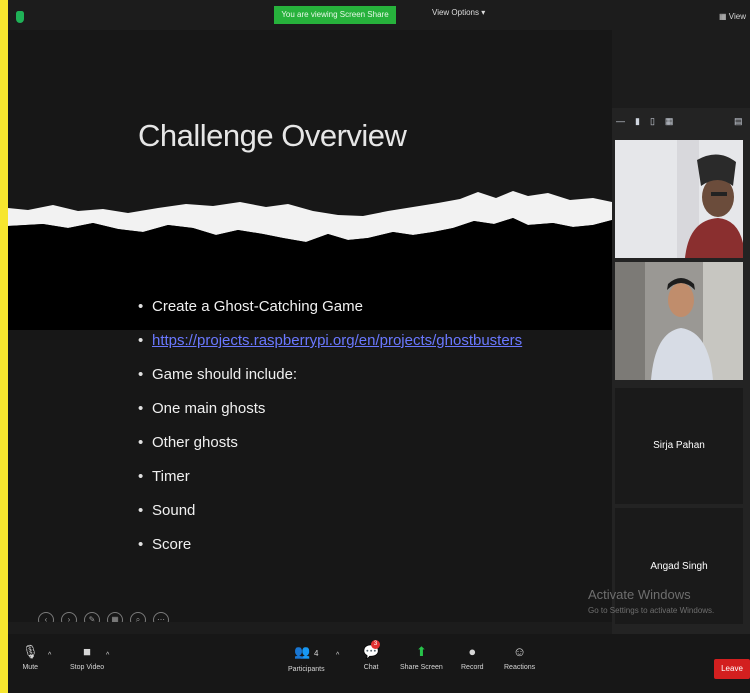 This screenshot has width=750, height=693. I want to click on participants-label: Participants, so click(306, 669).